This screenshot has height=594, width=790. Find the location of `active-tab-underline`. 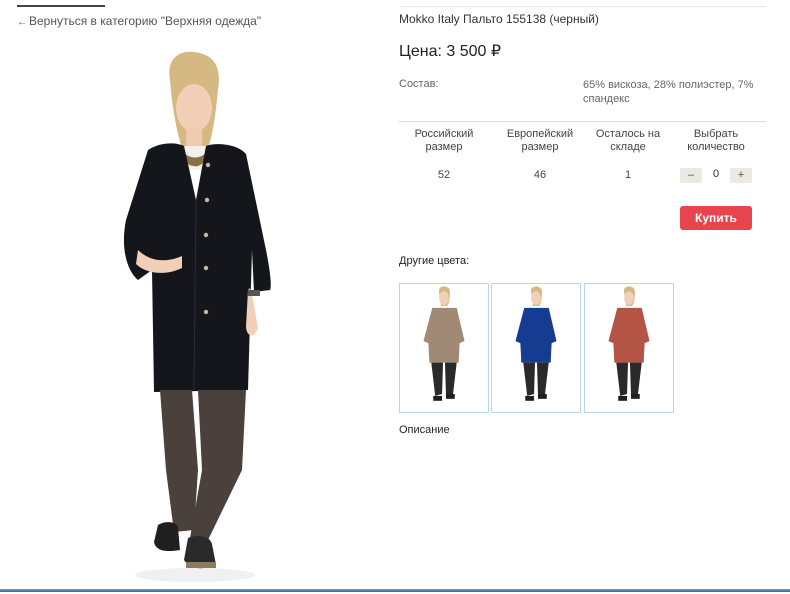

active-tab-underline is located at coordinates (61, 6).